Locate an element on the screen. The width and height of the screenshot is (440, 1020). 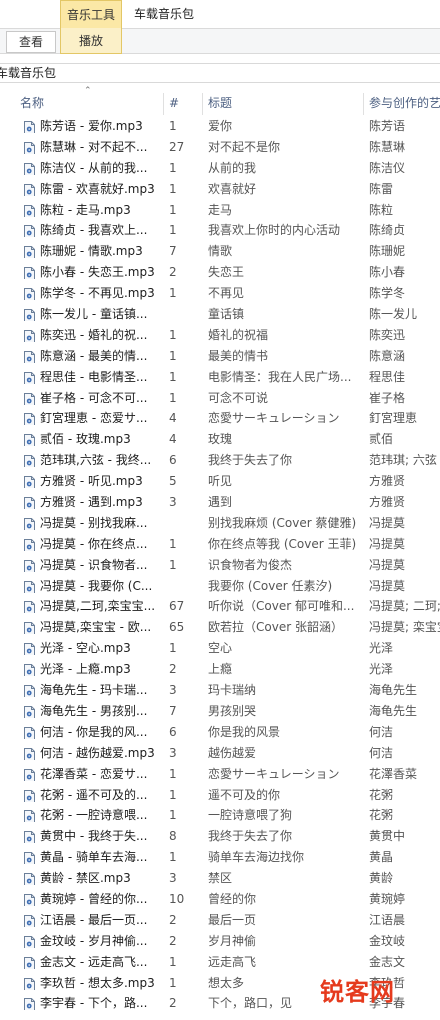
file-row: 崔子格 - 可念不可... 1 可念不可说 崔子格 is located at coordinates (220, 398).